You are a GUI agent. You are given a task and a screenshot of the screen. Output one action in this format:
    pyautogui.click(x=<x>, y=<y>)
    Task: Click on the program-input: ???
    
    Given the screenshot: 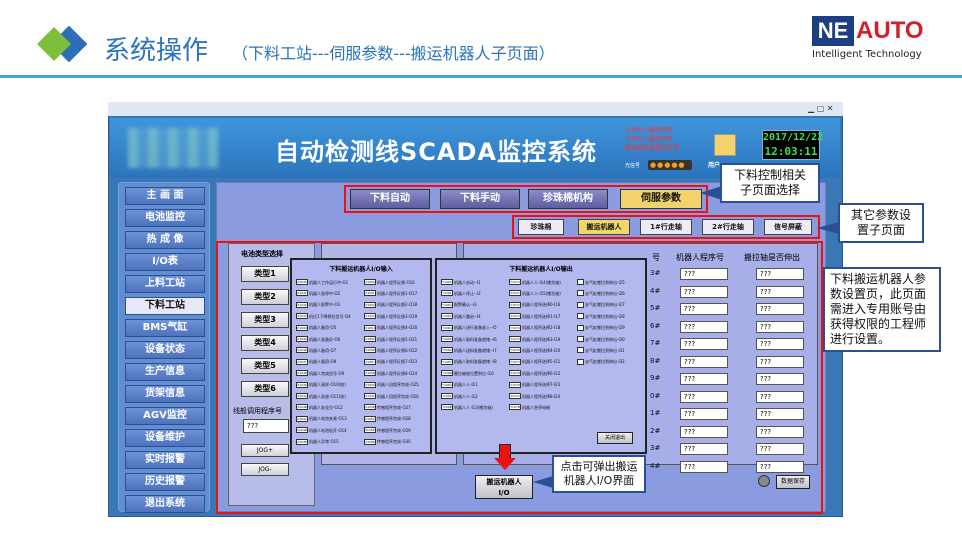 What is the action you would take?
    pyautogui.click(x=266, y=426)
    